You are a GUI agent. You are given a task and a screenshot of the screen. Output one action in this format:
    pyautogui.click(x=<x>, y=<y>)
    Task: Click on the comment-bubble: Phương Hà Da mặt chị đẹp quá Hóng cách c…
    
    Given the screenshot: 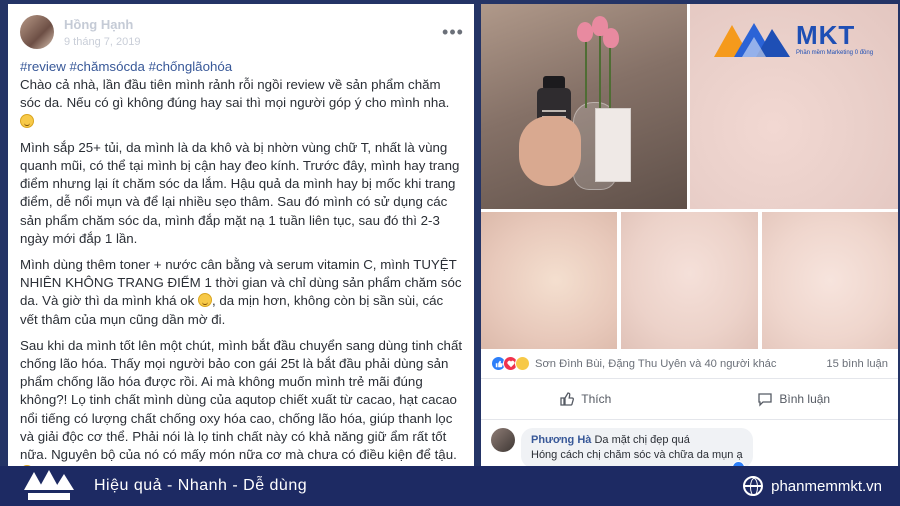 What is the action you would take?
    pyautogui.click(x=637, y=451)
    